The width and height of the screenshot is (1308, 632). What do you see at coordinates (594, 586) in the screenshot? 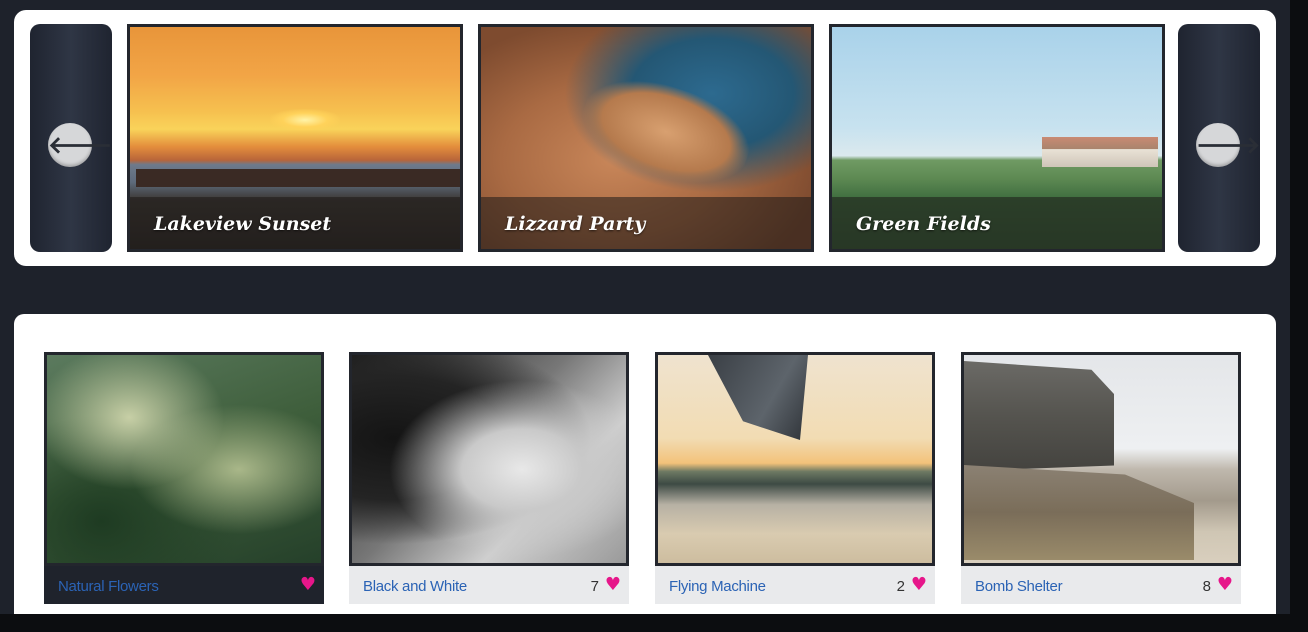
I see `like-count: 7` at bounding box center [594, 586].